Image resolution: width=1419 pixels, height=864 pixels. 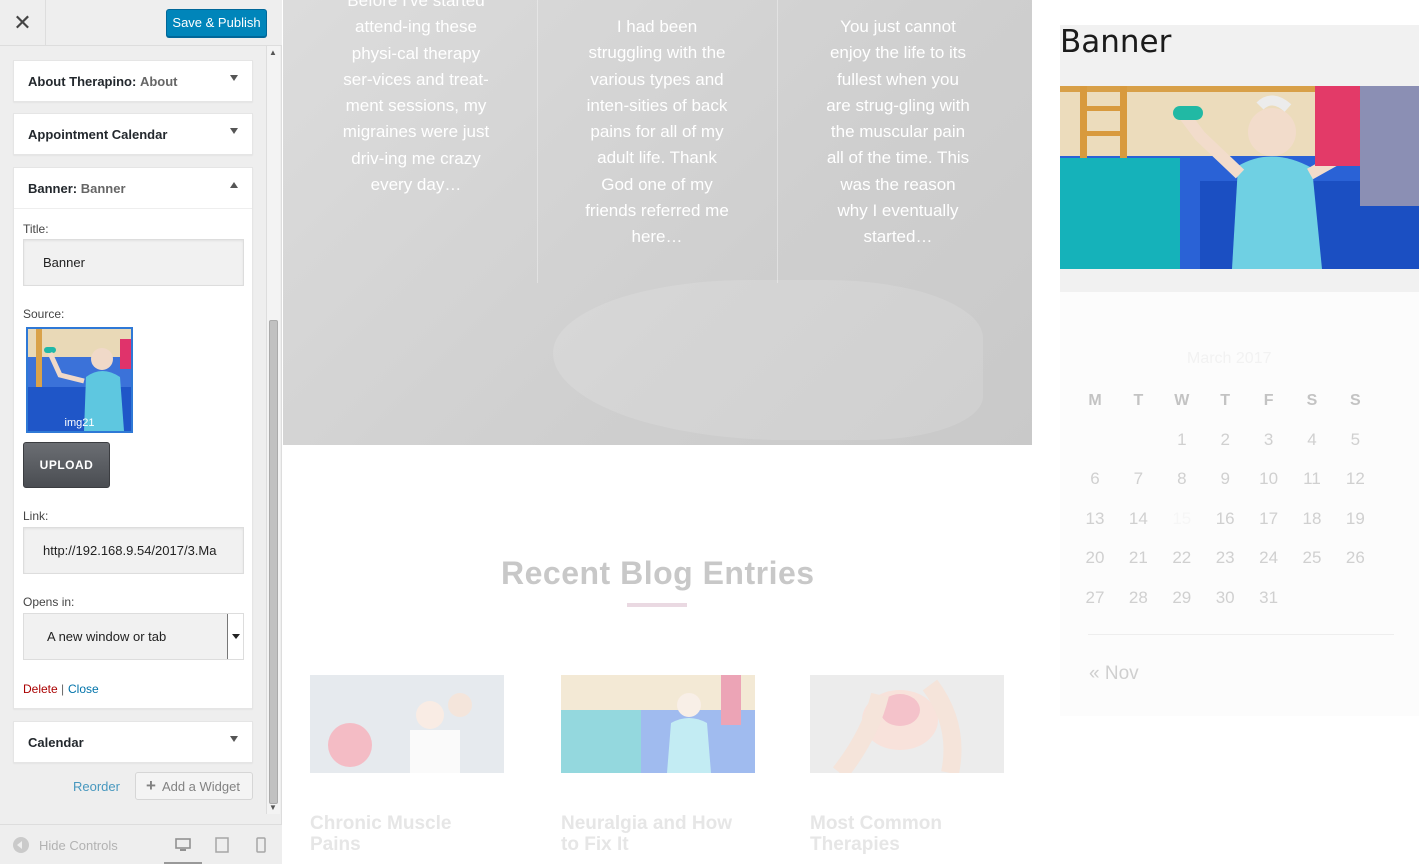 I want to click on calendar-prev-month-link: « Nov, so click(x=1114, y=674).